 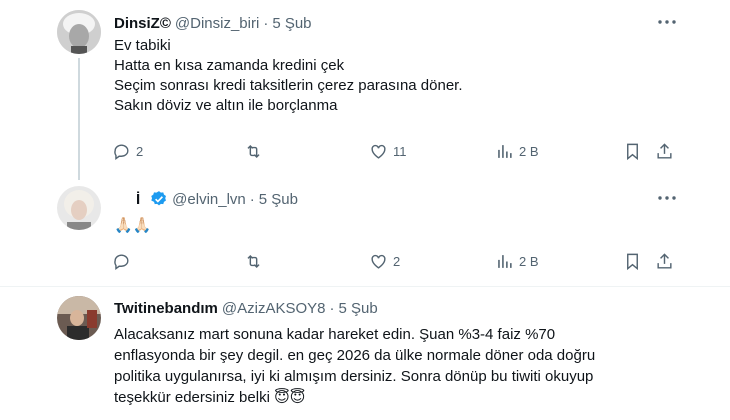 I want to click on like-count: 2, so click(x=397, y=261).